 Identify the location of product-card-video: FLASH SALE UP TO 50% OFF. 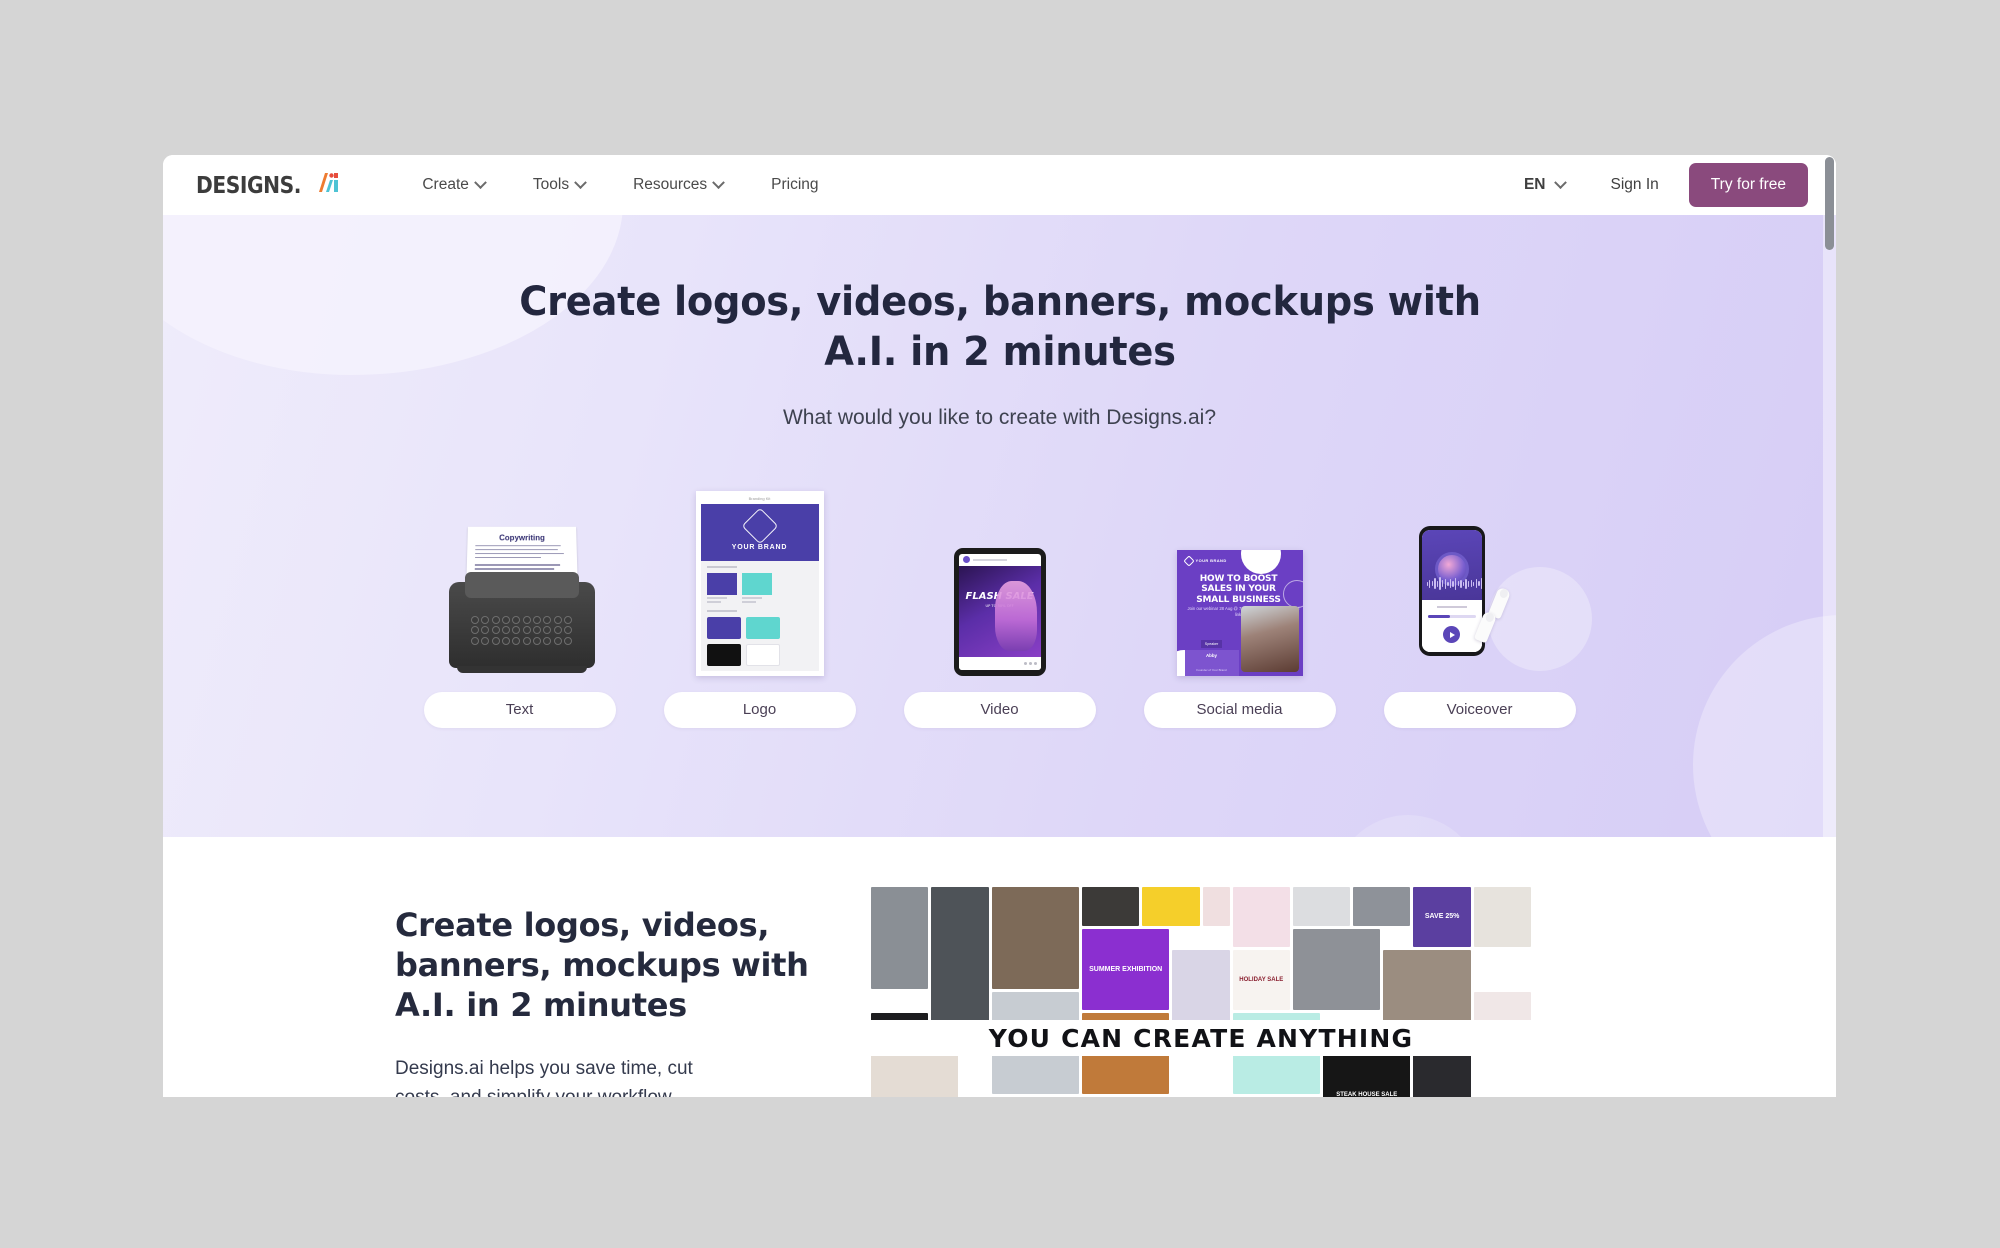
(999, 602).